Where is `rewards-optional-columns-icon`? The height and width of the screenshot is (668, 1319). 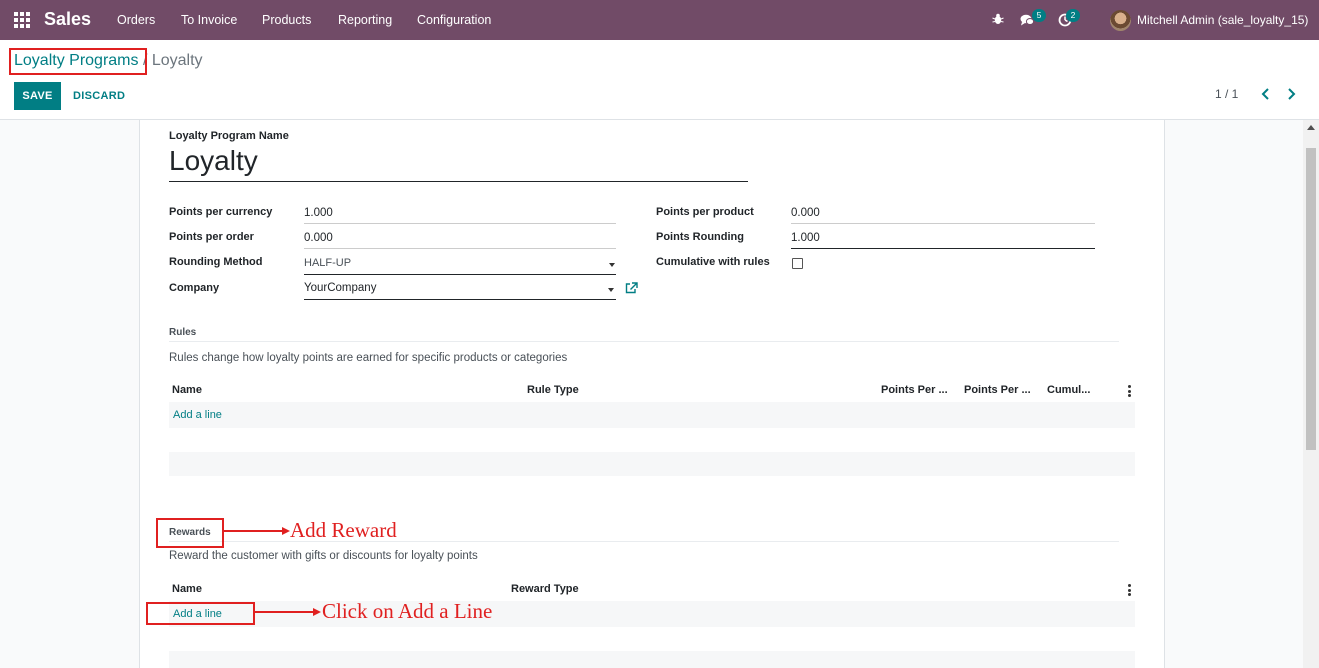
rewards-optional-columns-icon is located at coordinates (1129, 591).